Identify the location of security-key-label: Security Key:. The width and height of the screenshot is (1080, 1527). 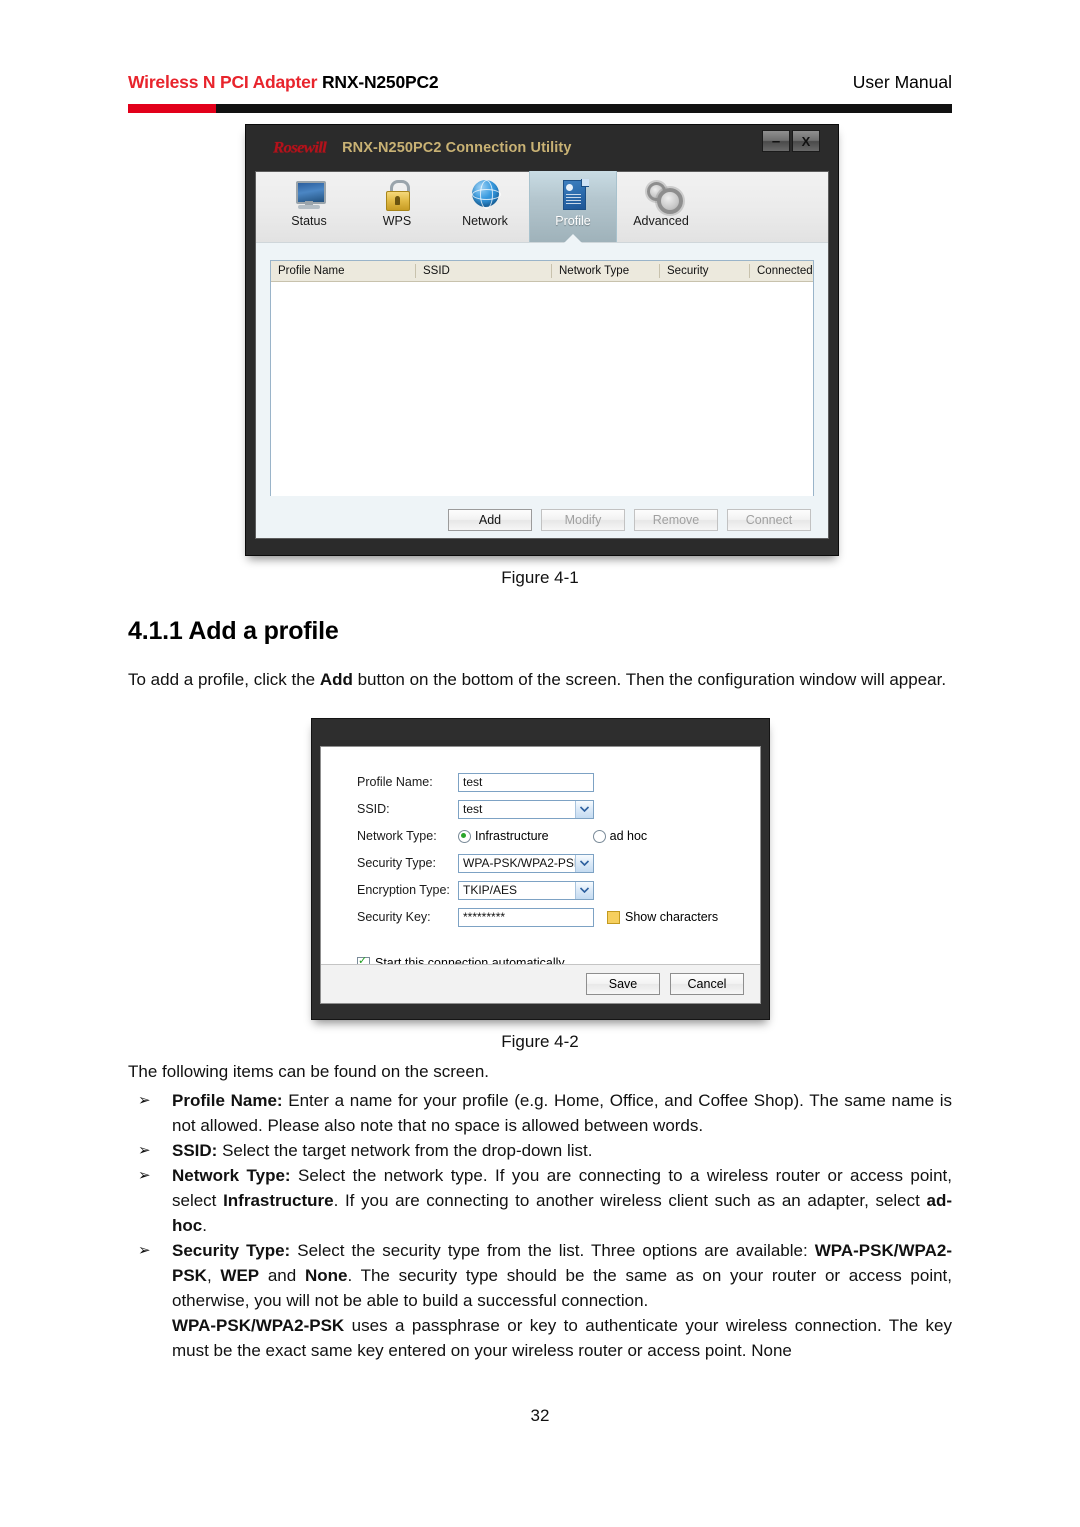
(394, 917).